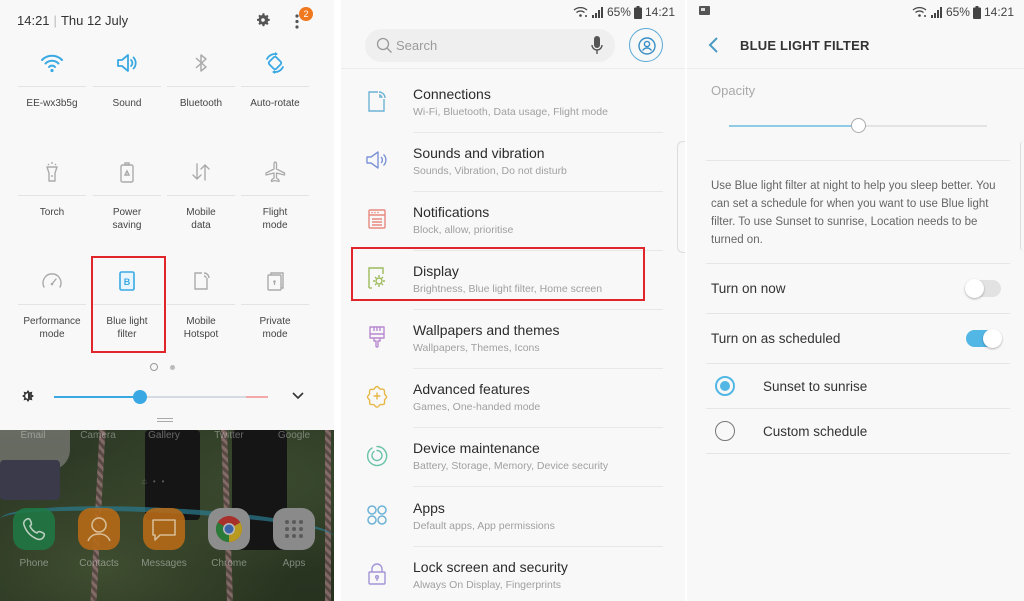  Describe the element at coordinates (32, 435) in the screenshot. I see `app-label: Email` at that location.